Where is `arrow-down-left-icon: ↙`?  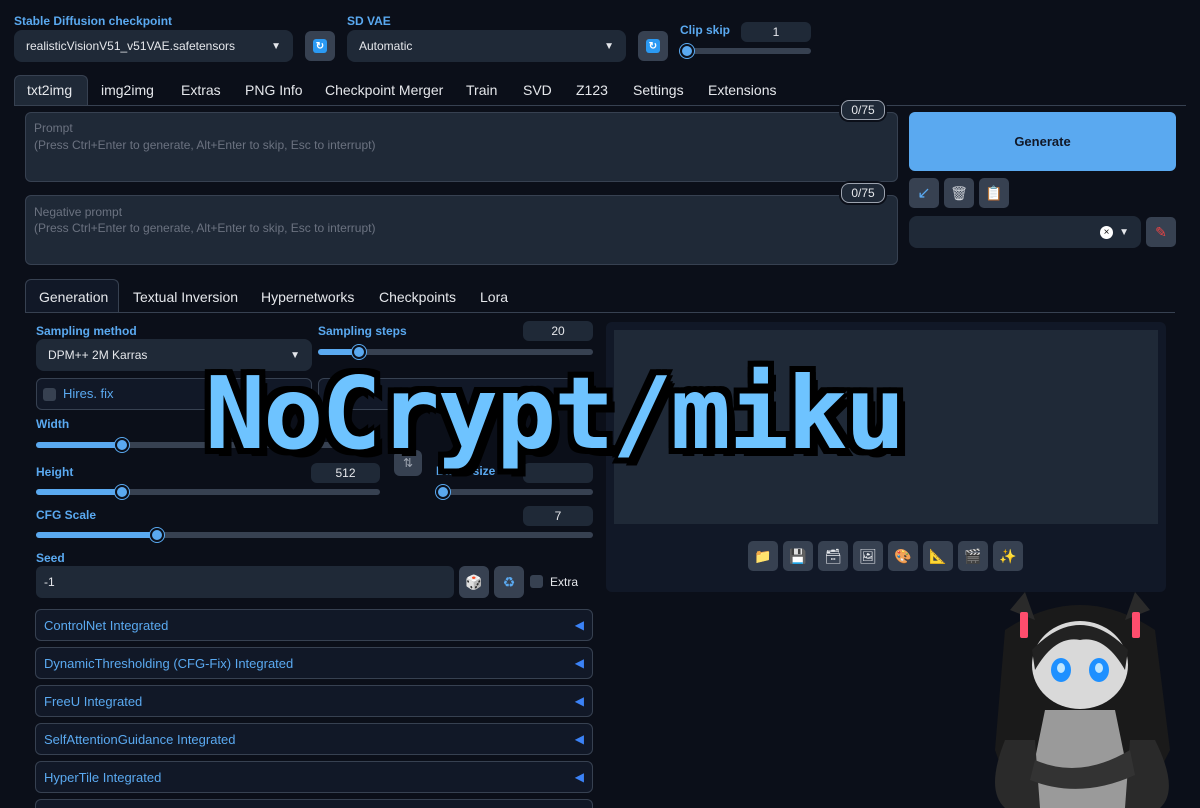 arrow-down-left-icon: ↙ is located at coordinates (924, 193).